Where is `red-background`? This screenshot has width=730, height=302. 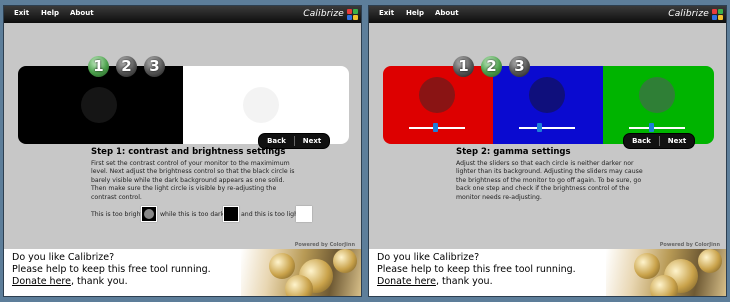 red-background is located at coordinates (438, 105).